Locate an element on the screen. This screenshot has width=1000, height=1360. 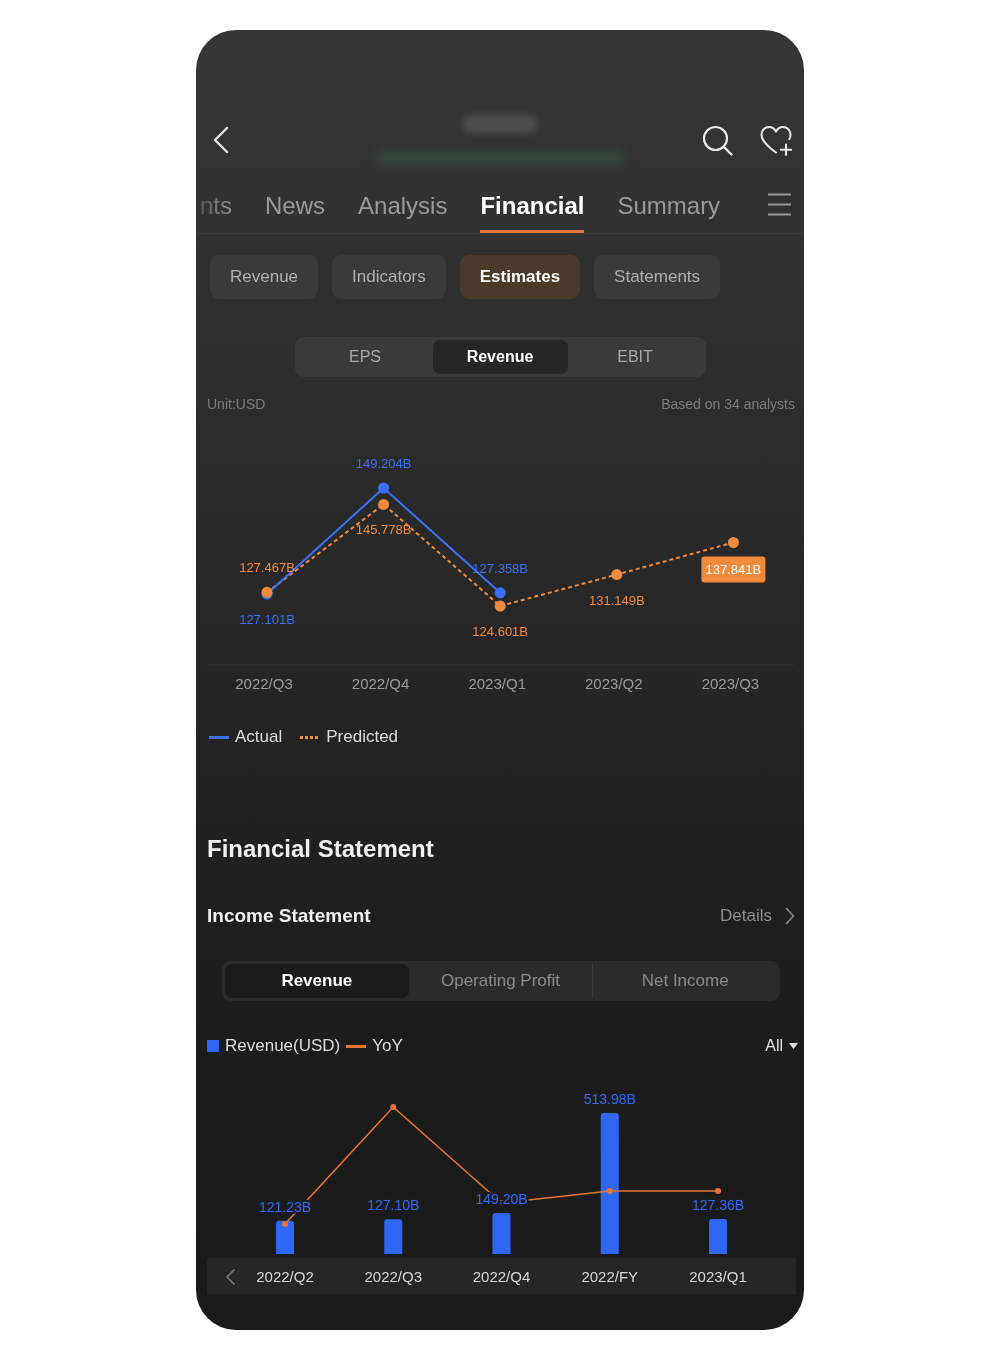
subsection-title: Income Statement is located at coordinates (289, 916).